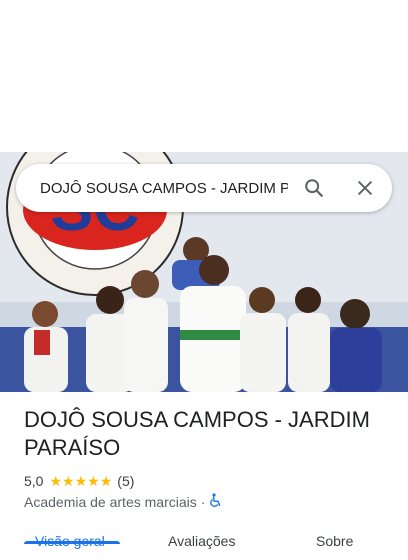 The width and height of the screenshot is (408, 560). I want to click on search-icon, so click(314, 188).